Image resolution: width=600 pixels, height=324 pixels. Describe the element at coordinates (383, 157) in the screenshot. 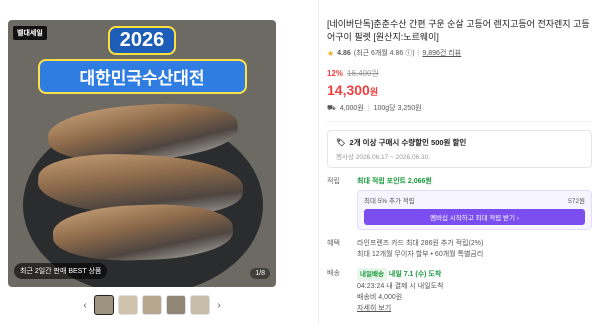

I see `promo-period: 행사상 2026.06.17 ~ 2026.06.30.` at that location.